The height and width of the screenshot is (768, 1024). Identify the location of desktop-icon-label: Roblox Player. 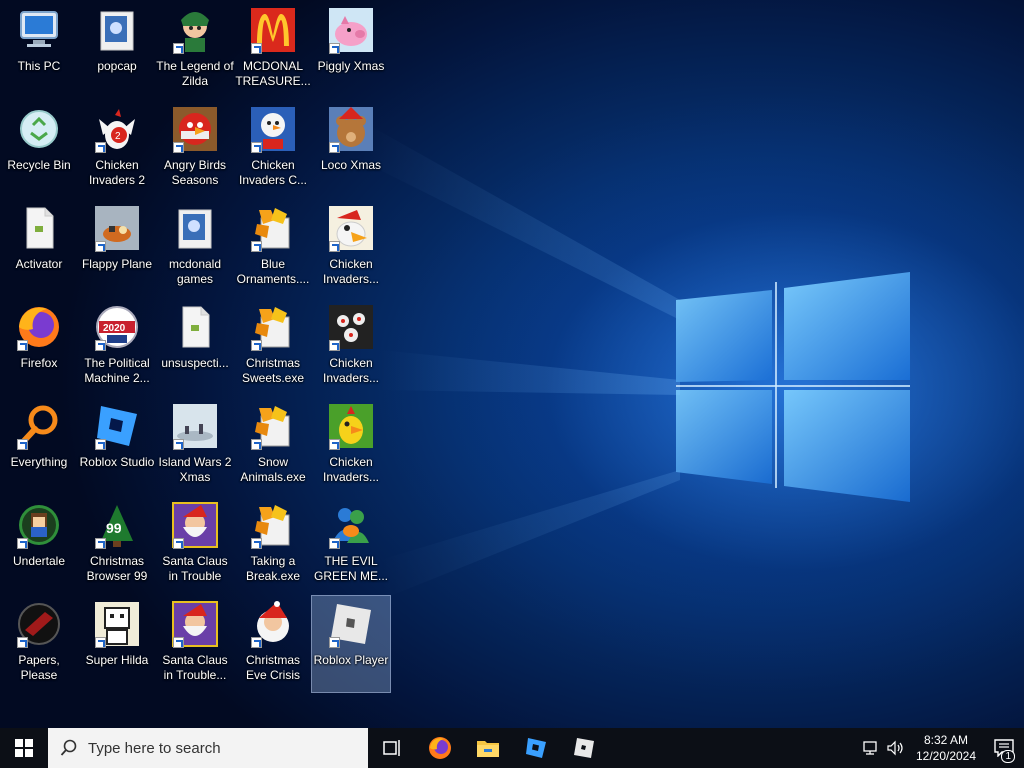
(351, 660).